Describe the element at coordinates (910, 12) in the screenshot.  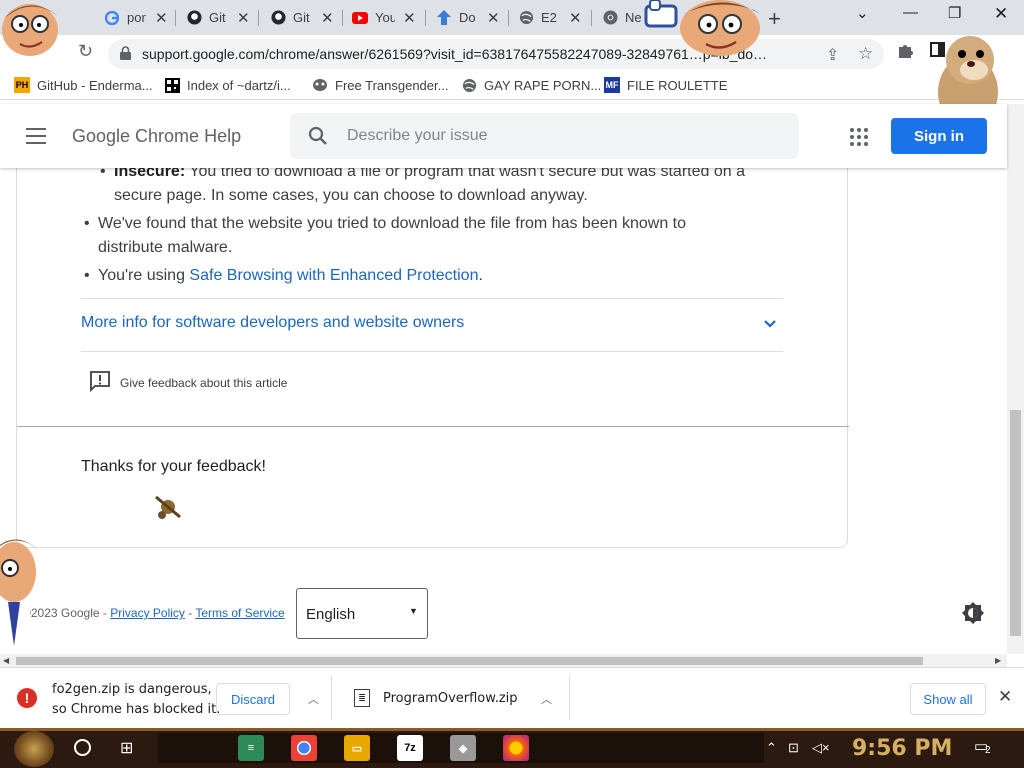
I see `minimize-icon: —` at that location.